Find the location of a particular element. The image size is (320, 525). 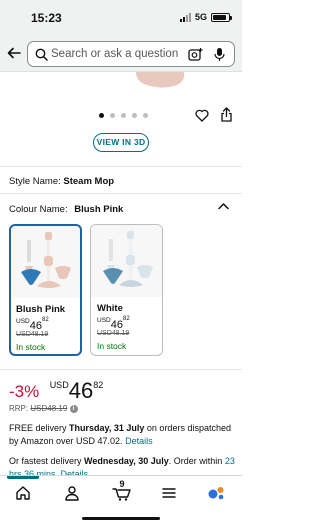

search-header: Search or ask a question is located at coordinates (121, 54).